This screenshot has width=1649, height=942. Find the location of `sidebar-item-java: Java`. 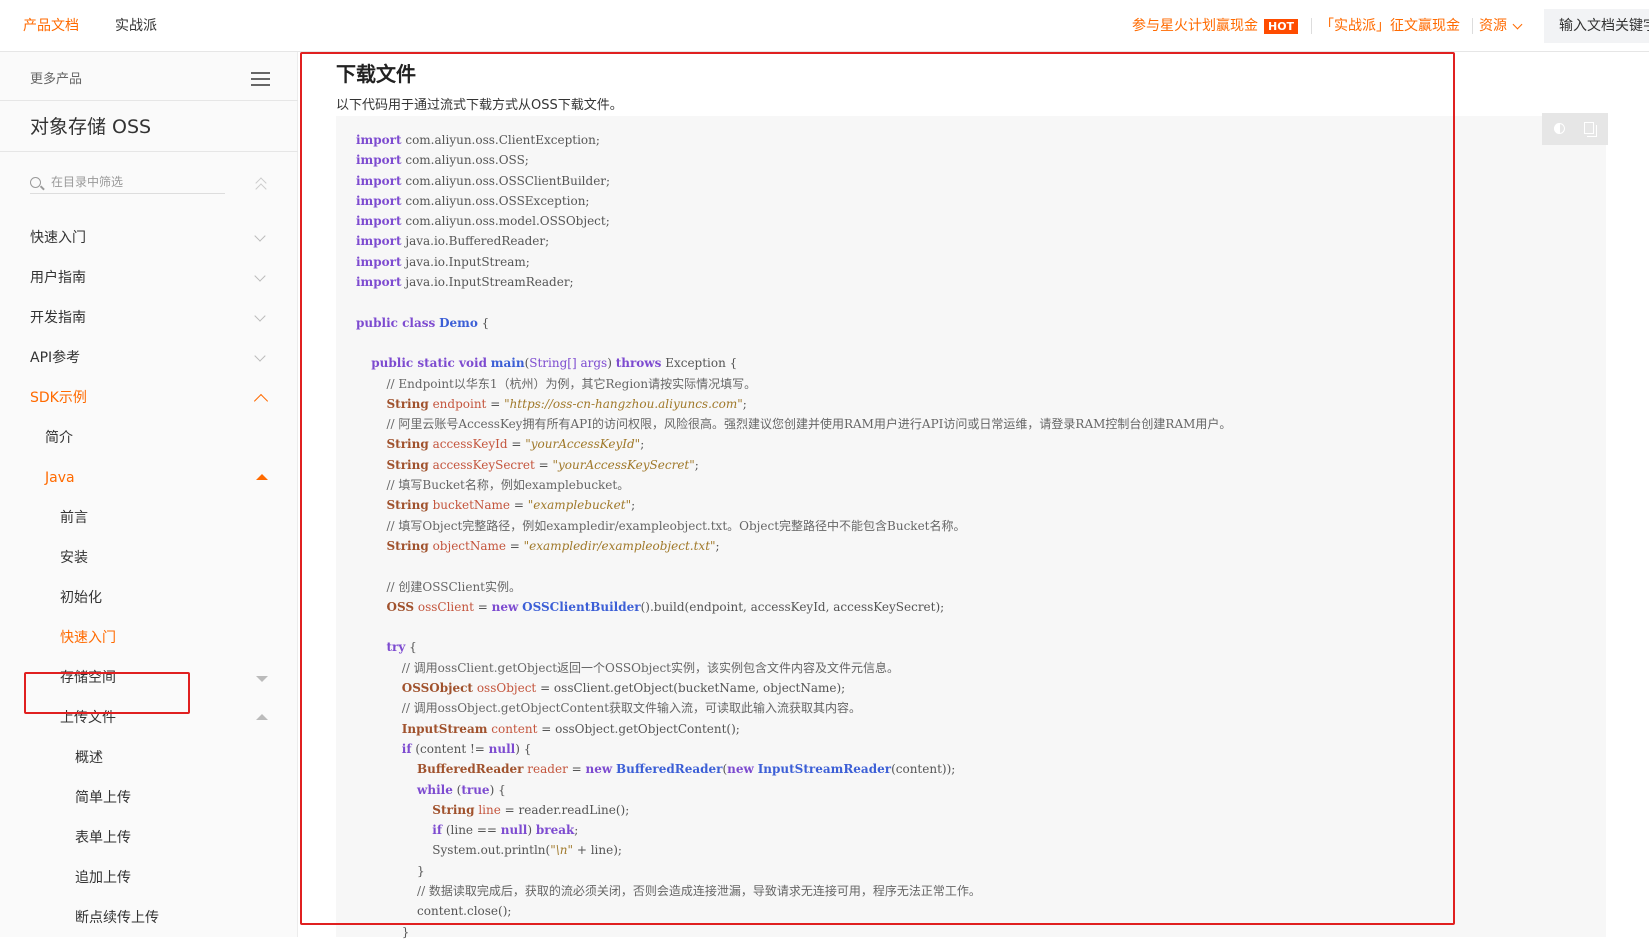

sidebar-item-java: Java is located at coordinates (149, 478).